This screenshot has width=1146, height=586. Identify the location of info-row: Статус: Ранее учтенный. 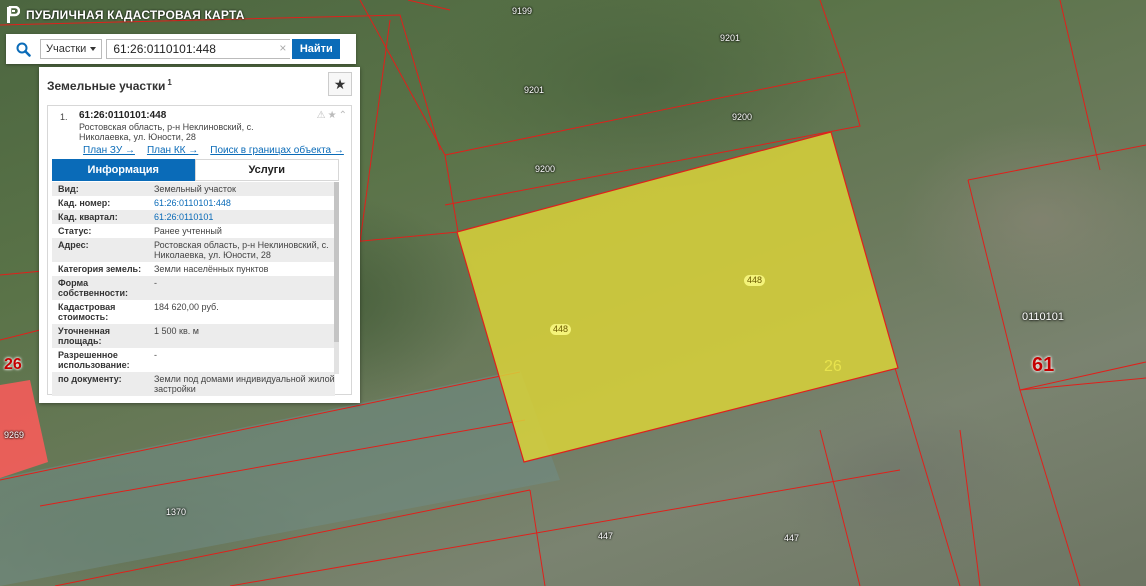
(193, 231).